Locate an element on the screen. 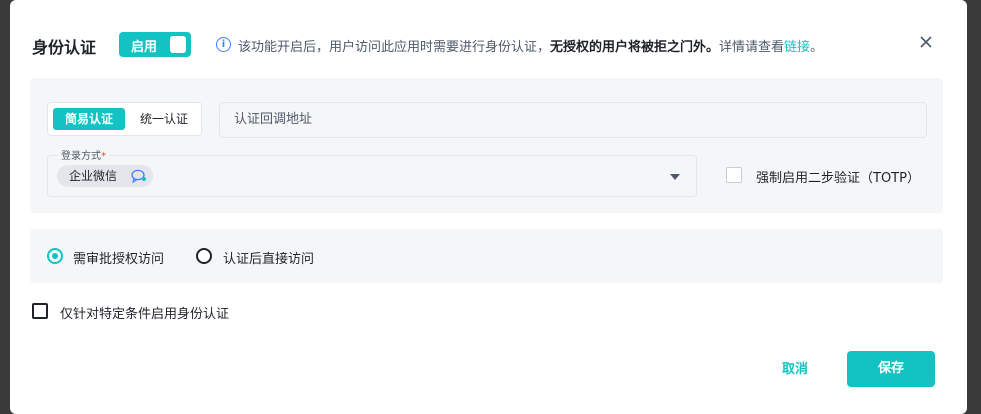  auth-type-segmented: 简易认证 统一认证 is located at coordinates (124, 119).